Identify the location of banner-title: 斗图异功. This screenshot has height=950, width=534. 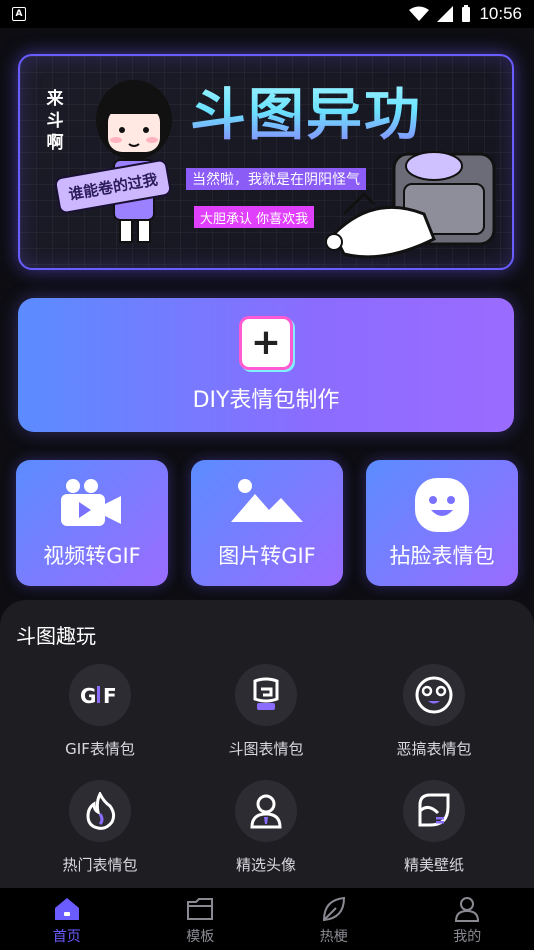
(306, 110).